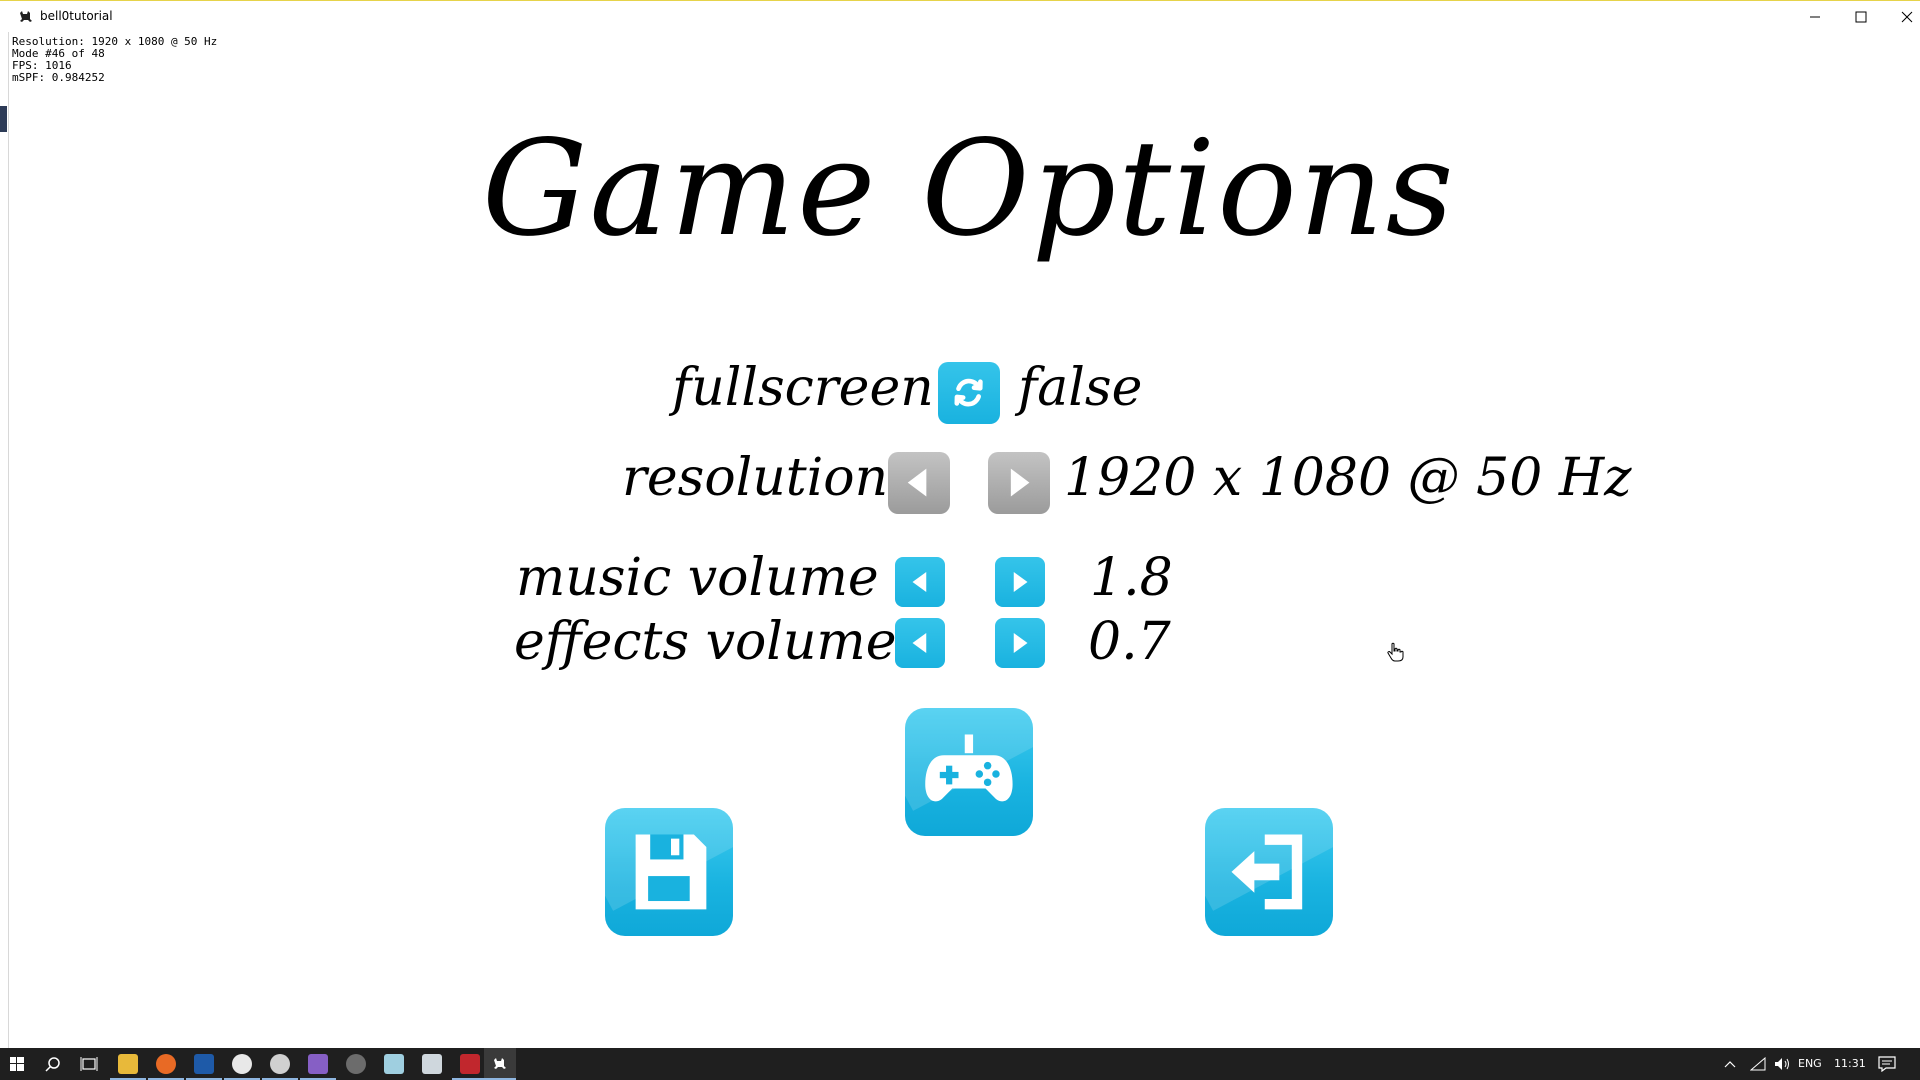  Describe the element at coordinates (89, 1064) in the screenshot. I see `task-view-icon` at that location.